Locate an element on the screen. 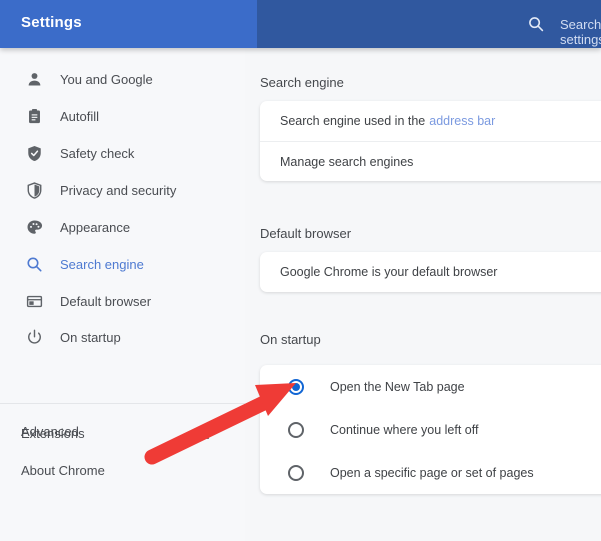 The height and width of the screenshot is (541, 601). sidebar-item-default-browser: Default browser is located at coordinates (122, 301).